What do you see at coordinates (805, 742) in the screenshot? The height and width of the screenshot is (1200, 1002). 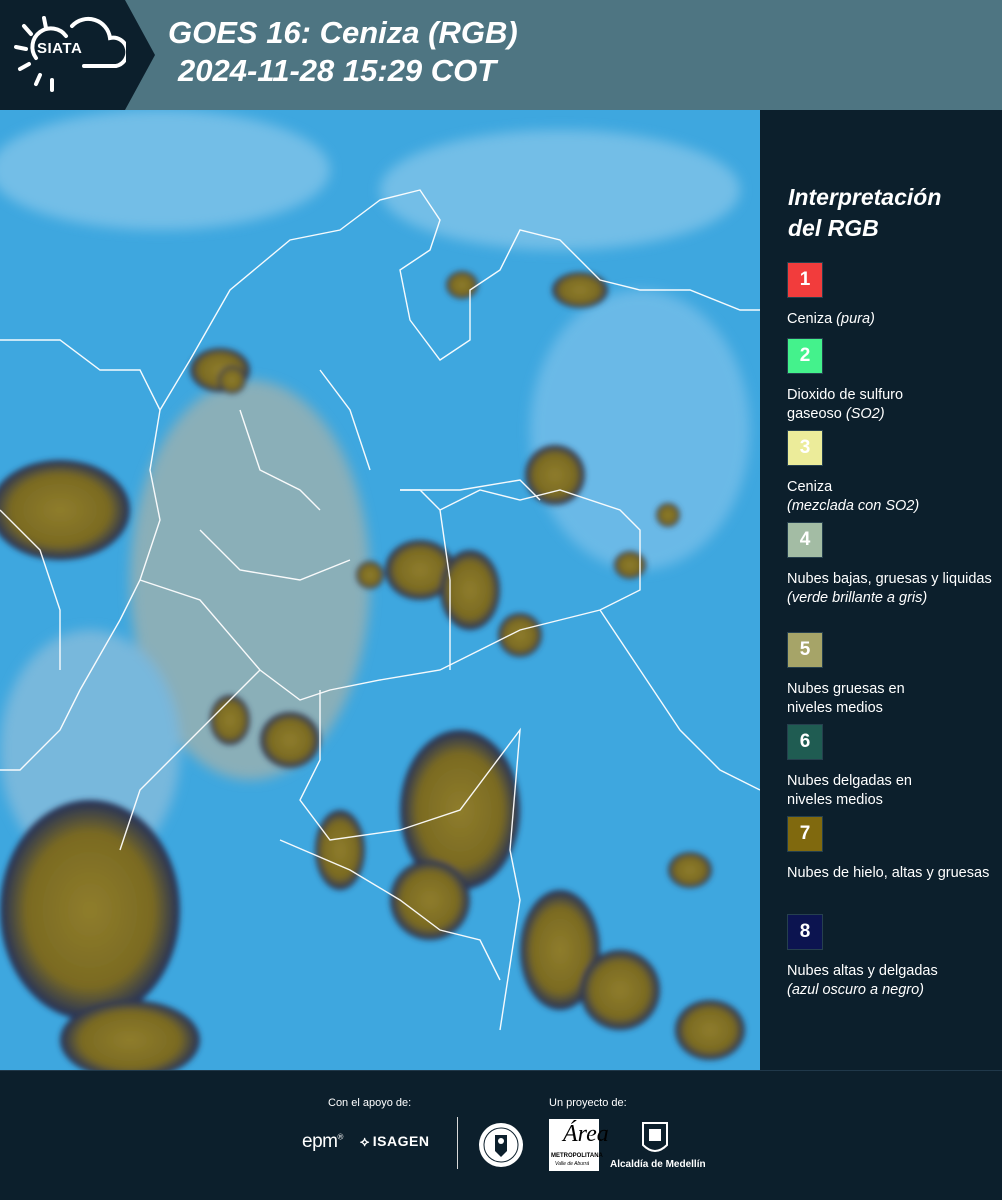 I see `legend-swatch-6: 6` at bounding box center [805, 742].